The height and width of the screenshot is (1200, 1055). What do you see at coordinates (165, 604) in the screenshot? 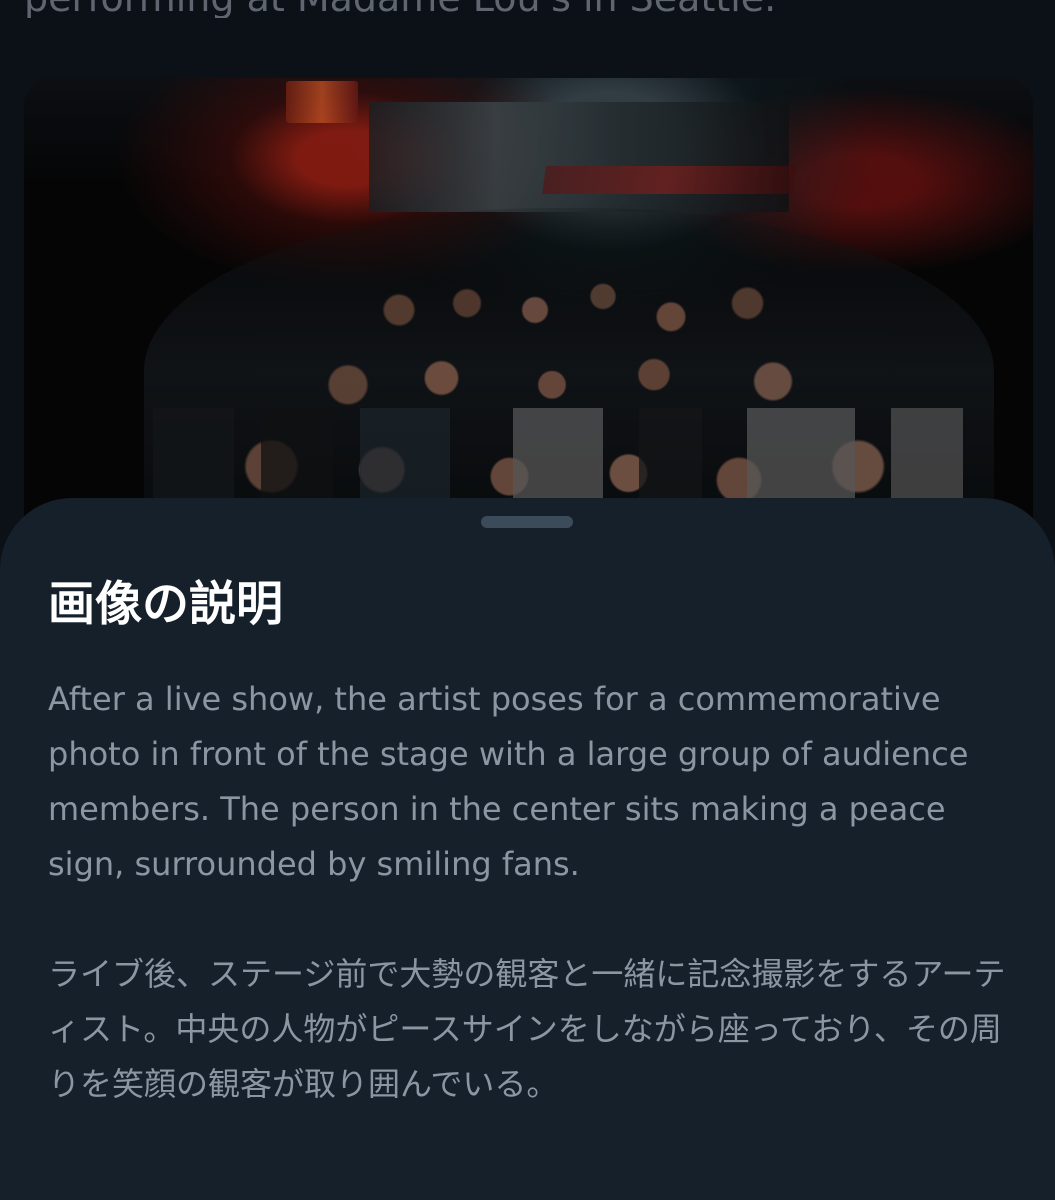
I see `image-description-title: 画像の説明` at bounding box center [165, 604].